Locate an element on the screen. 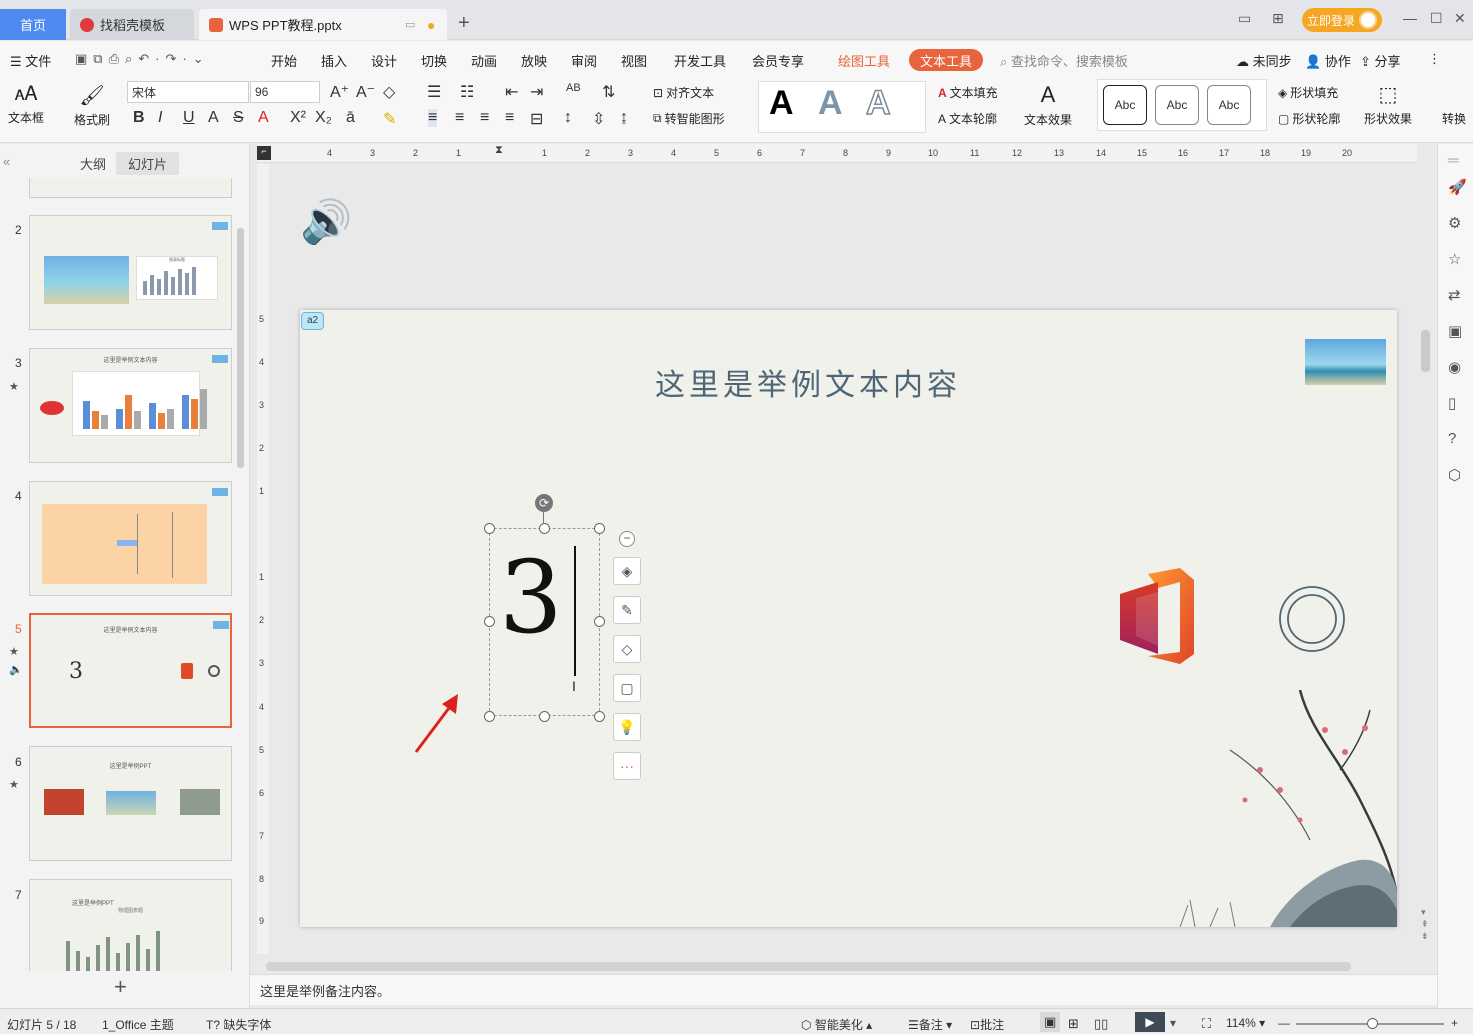  location-icon: ◉ is located at coordinates (1454, 367).